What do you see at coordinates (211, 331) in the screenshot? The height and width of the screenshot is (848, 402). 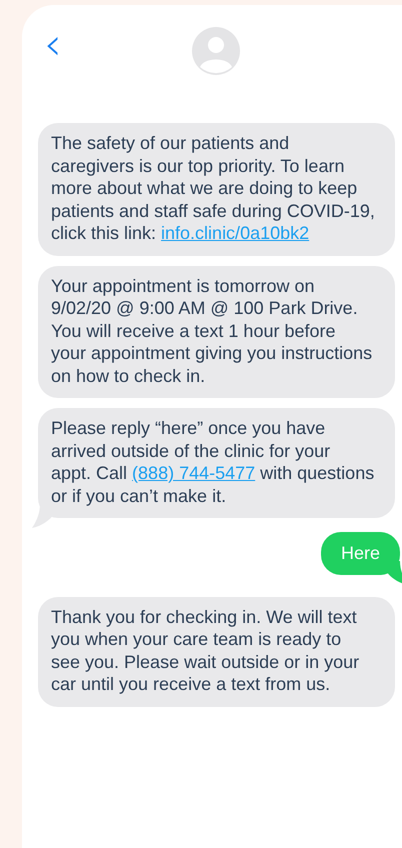 I see `message-text: Your appointment is tomorrow on 9/02/20 @ 9:00 AM @ 100 Park Drive. You will receive a text 1 hour before your appointment giving you instructions on how to check in.` at bounding box center [211, 331].